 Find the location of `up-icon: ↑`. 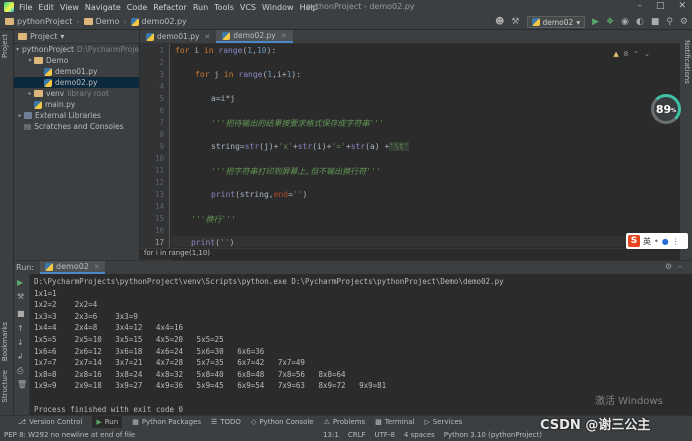

up-icon: ↑ is located at coordinates (20, 328).